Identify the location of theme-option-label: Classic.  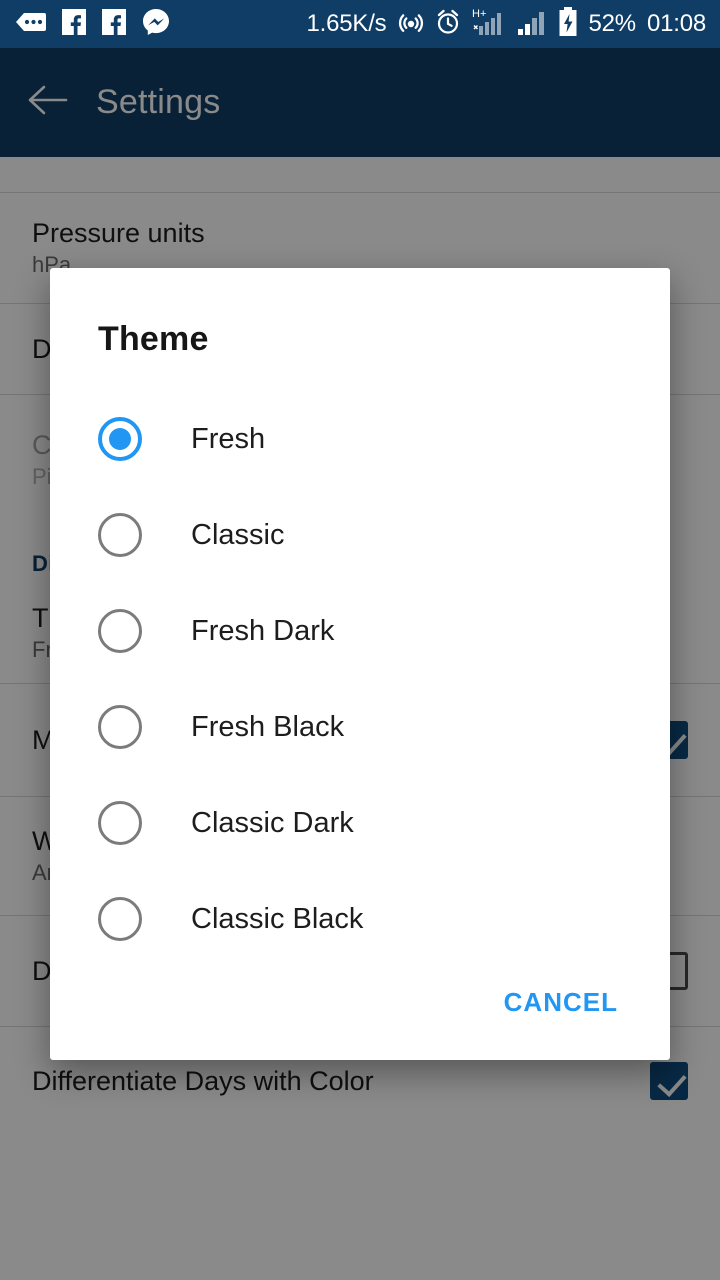
(238, 534).